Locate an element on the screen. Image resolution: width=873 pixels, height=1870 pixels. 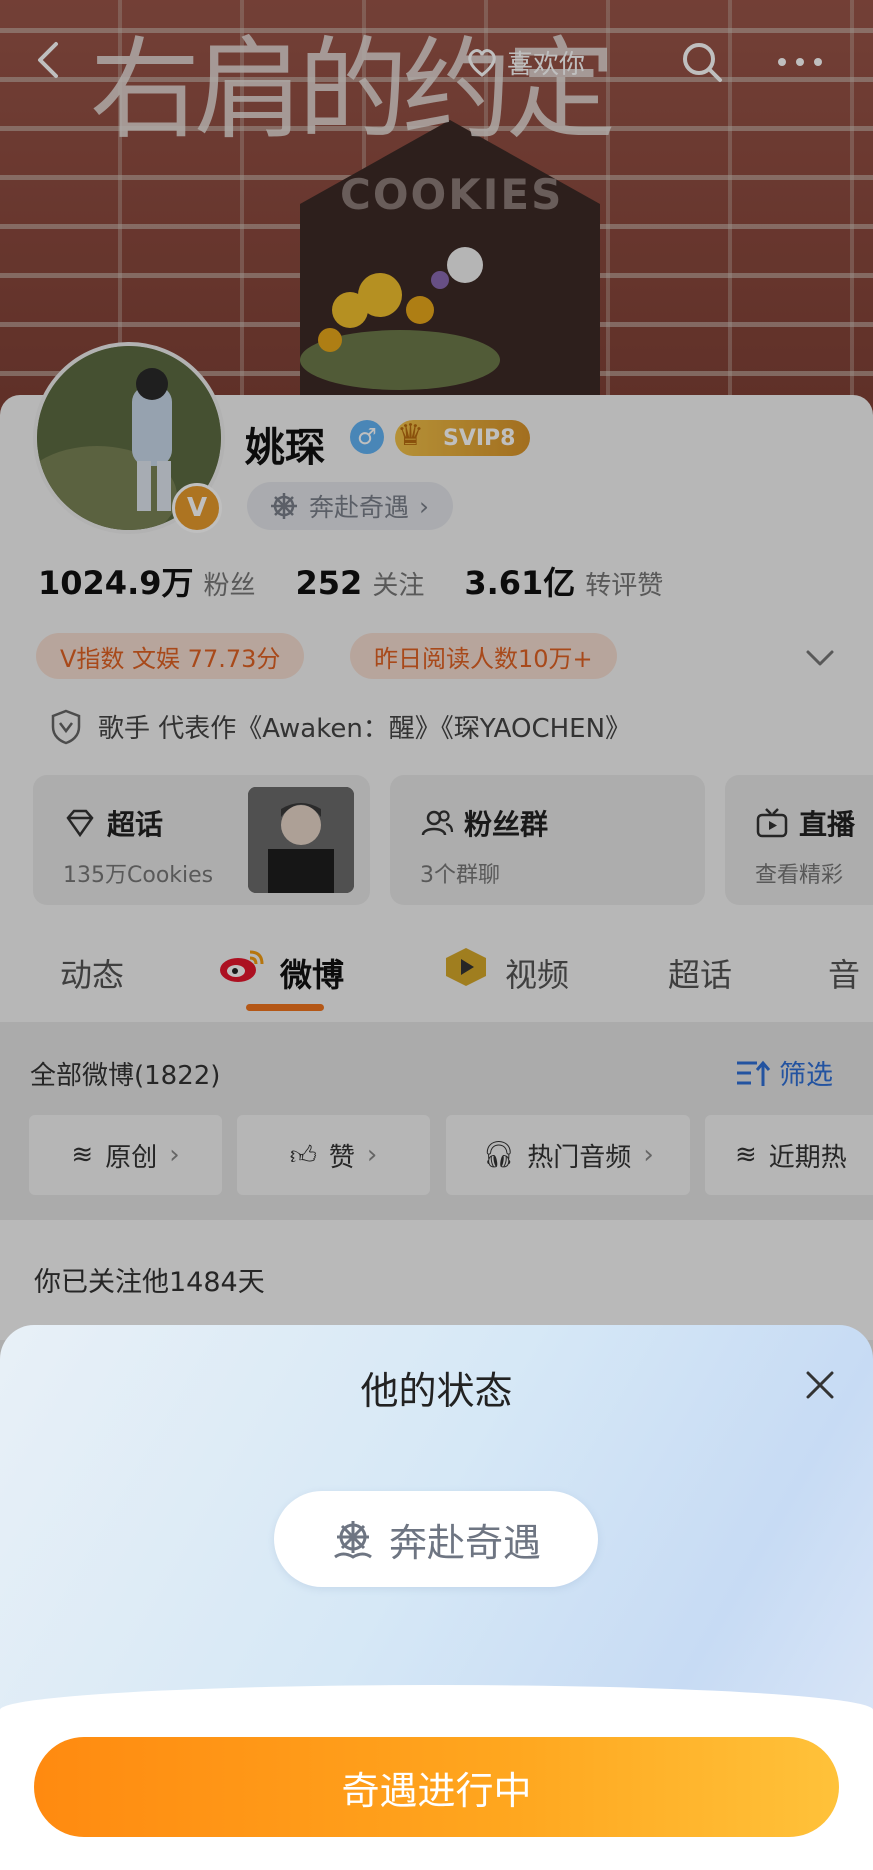
more-icon is located at coordinates (800, 62).